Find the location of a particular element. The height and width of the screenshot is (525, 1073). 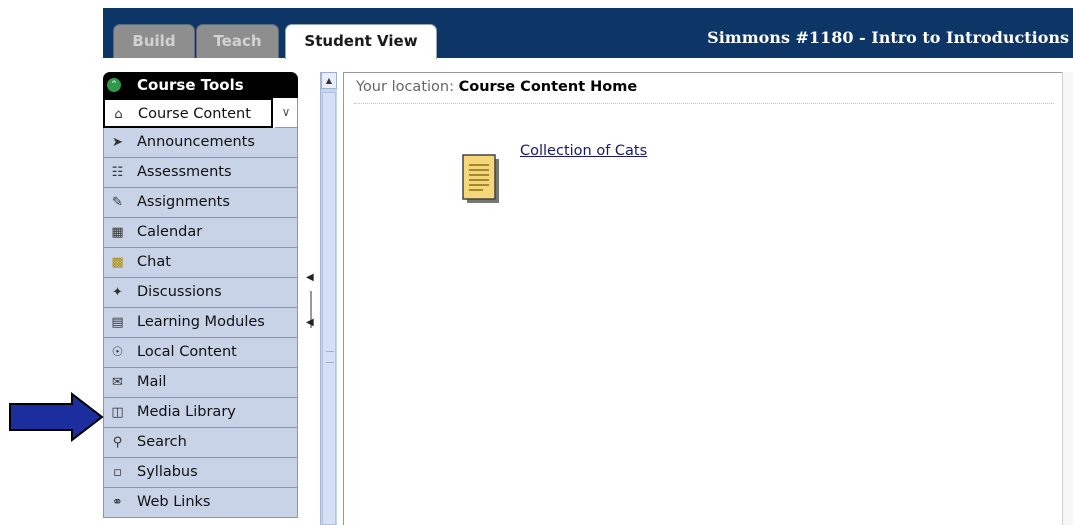

panel-splitter: ◀ ◀ is located at coordinates (309, 298).